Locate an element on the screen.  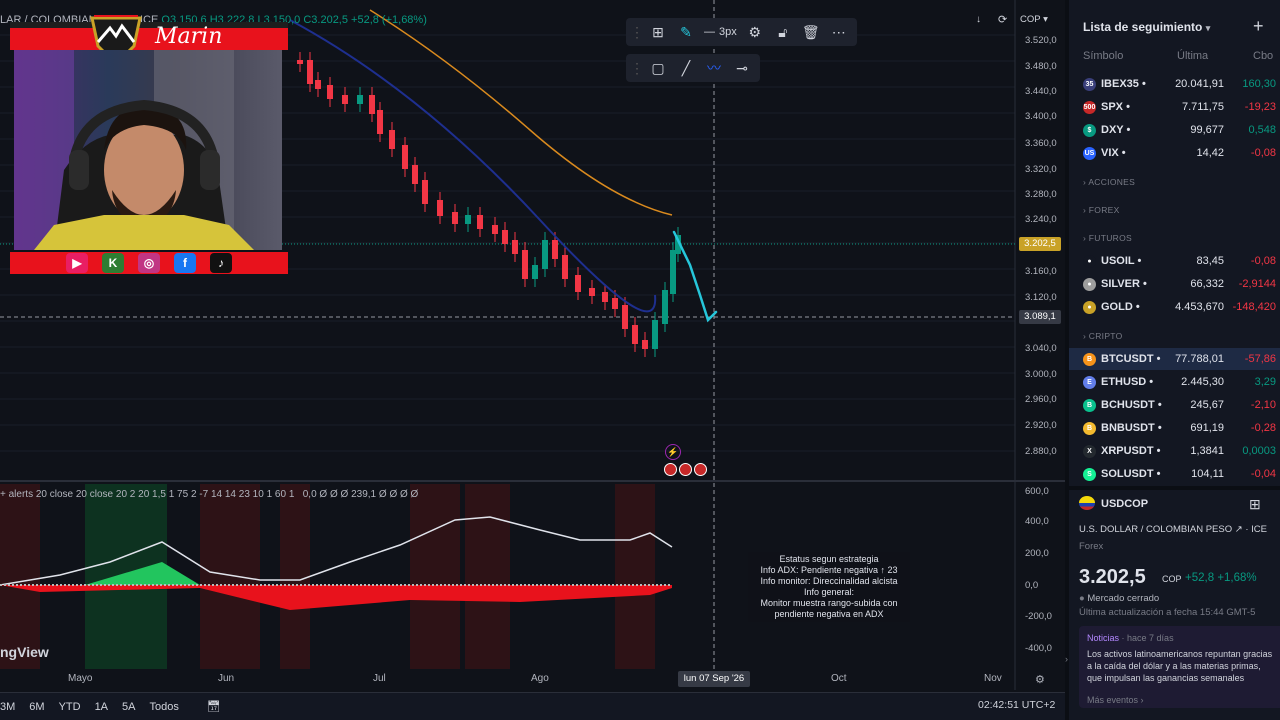
panel-collapse-icon: › is located at coordinates (1066, 659).